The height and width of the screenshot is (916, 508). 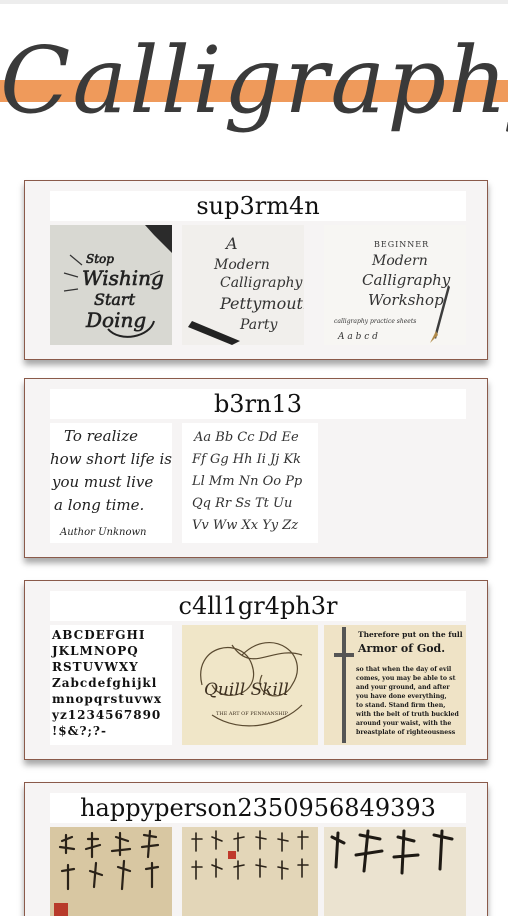 I want to click on svg-text: Workshop, so click(x=406, y=300).